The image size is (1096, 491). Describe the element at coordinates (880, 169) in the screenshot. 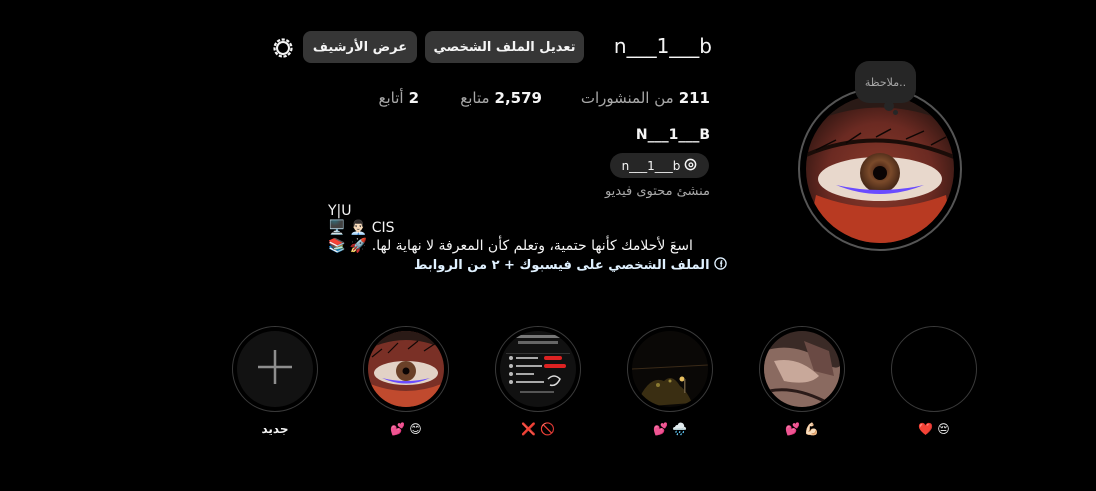

I see `avatar` at that location.